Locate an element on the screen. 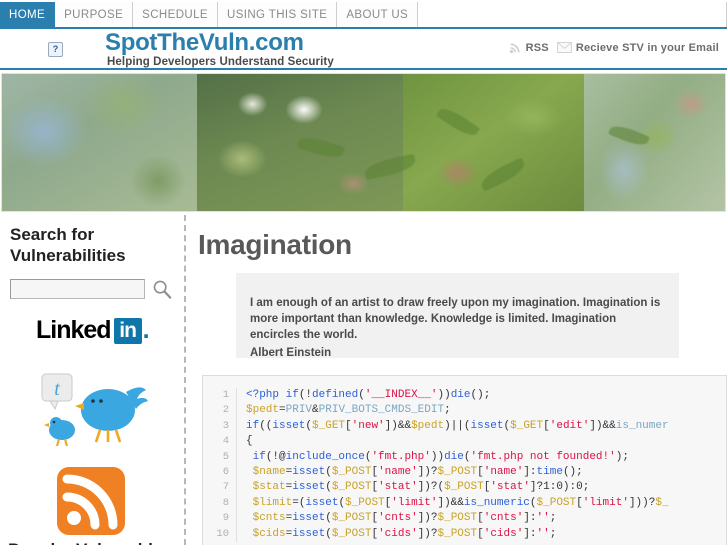 The width and height of the screenshot is (727, 545). site-logo: SpotTheVuln.com is located at coordinates (204, 43).